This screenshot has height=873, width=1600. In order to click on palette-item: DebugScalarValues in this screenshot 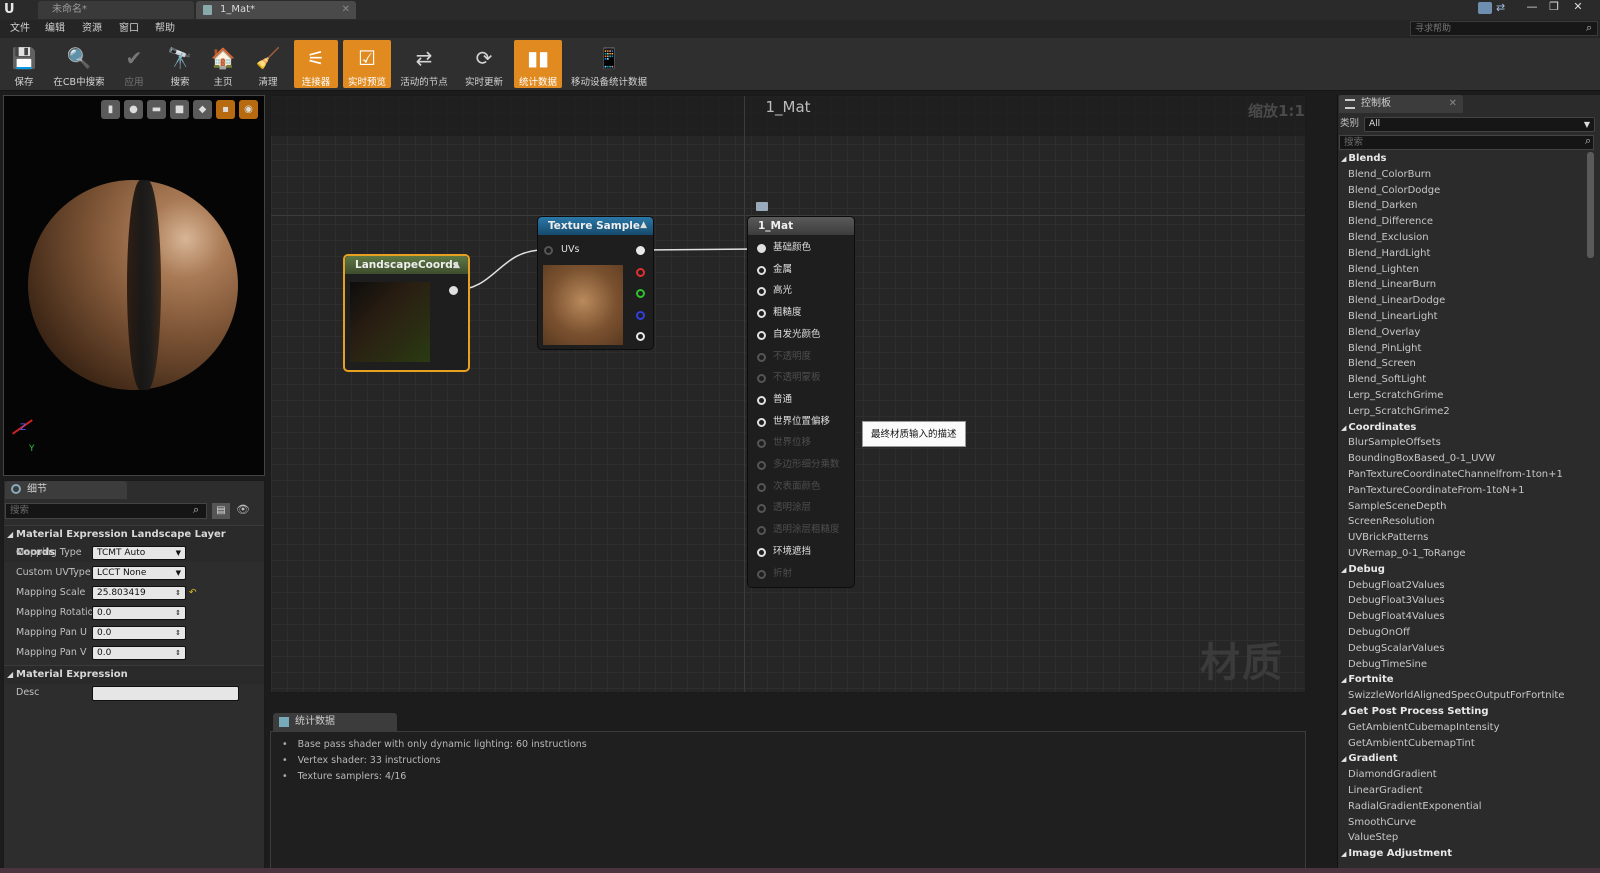, I will do `click(1396, 648)`.